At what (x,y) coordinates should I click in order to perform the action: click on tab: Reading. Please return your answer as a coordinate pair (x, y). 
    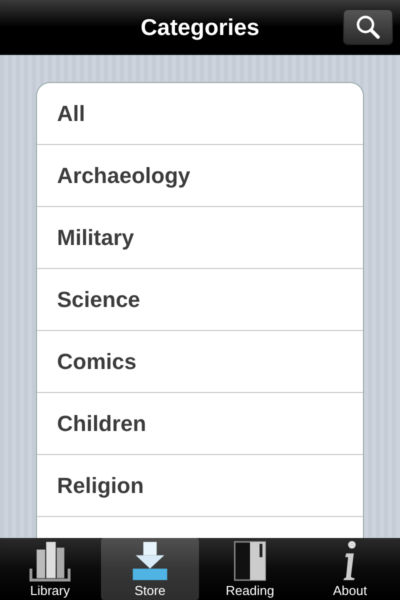
    Looking at the image, I should click on (250, 569).